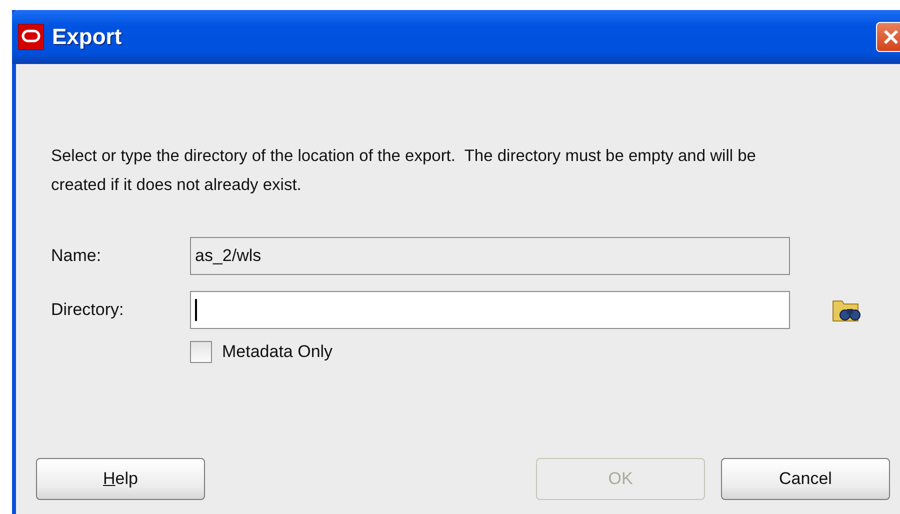  Describe the element at coordinates (891, 37) in the screenshot. I see `close-icon` at that location.